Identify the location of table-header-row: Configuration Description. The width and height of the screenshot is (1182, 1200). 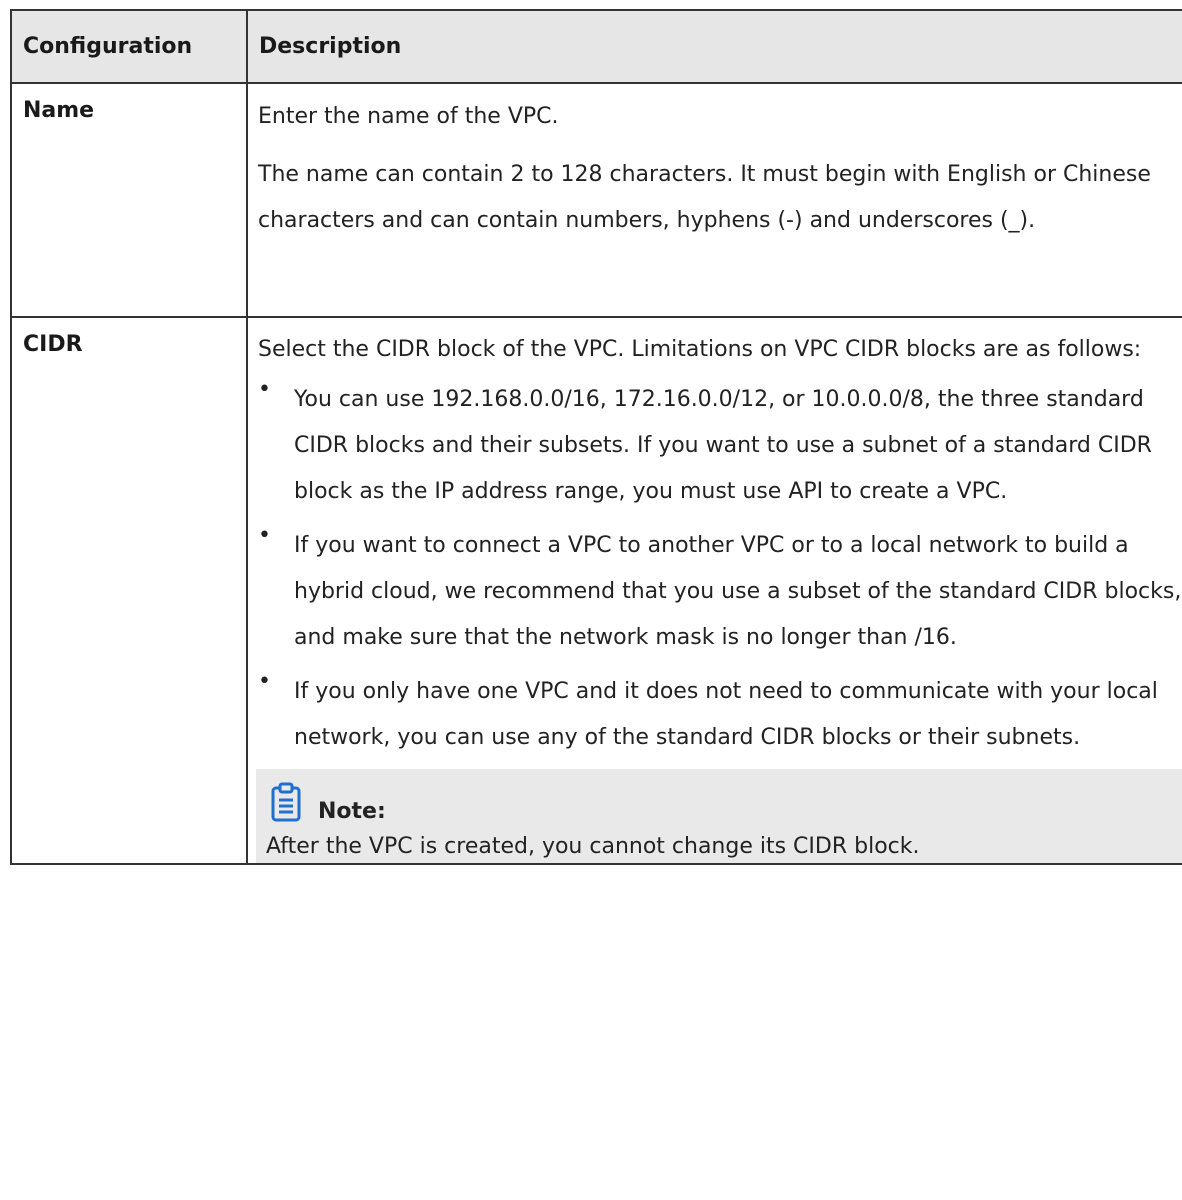
(596, 46).